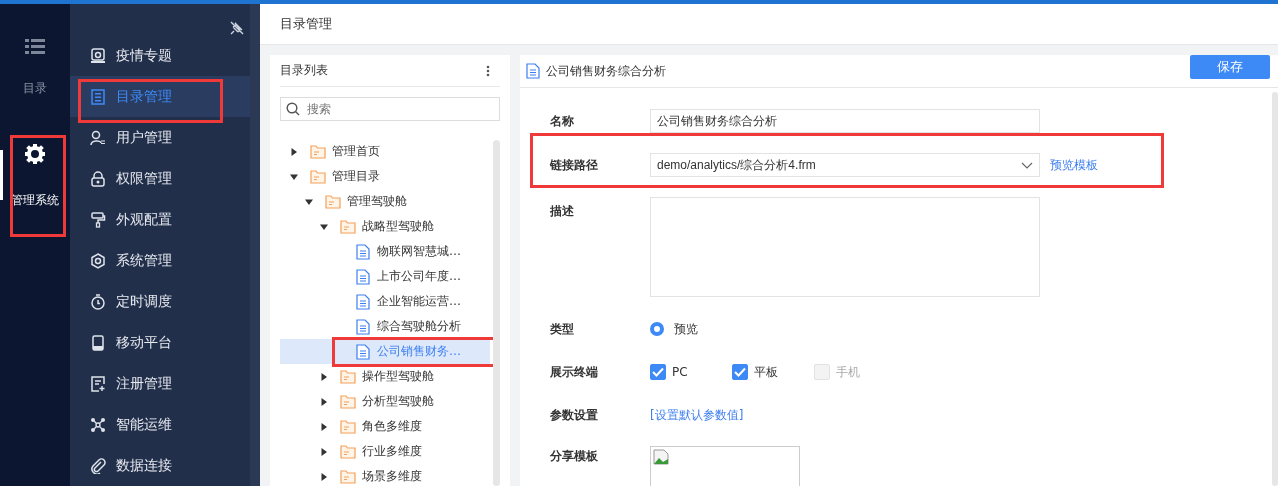  I want to click on name-field: 公司销售财务综合分析, so click(845, 121).